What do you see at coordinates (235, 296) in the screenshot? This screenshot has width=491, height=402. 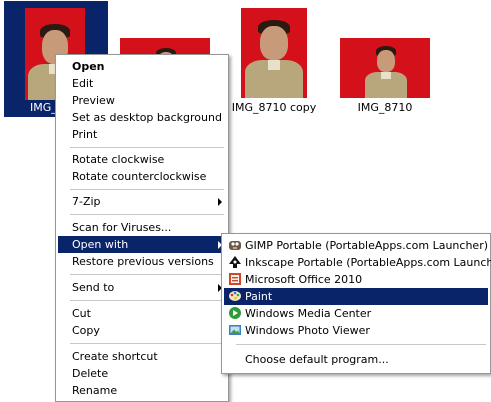 I see `paint-icon` at bounding box center [235, 296].